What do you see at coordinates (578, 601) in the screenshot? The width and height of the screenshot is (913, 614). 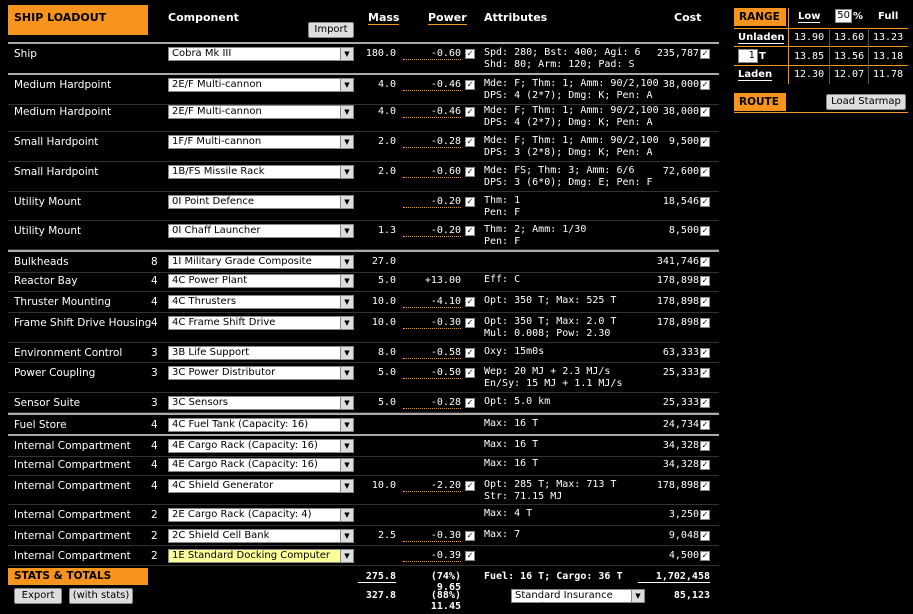 I see `insurance-select: Standard Insurance (95%) ▼` at bounding box center [578, 601].